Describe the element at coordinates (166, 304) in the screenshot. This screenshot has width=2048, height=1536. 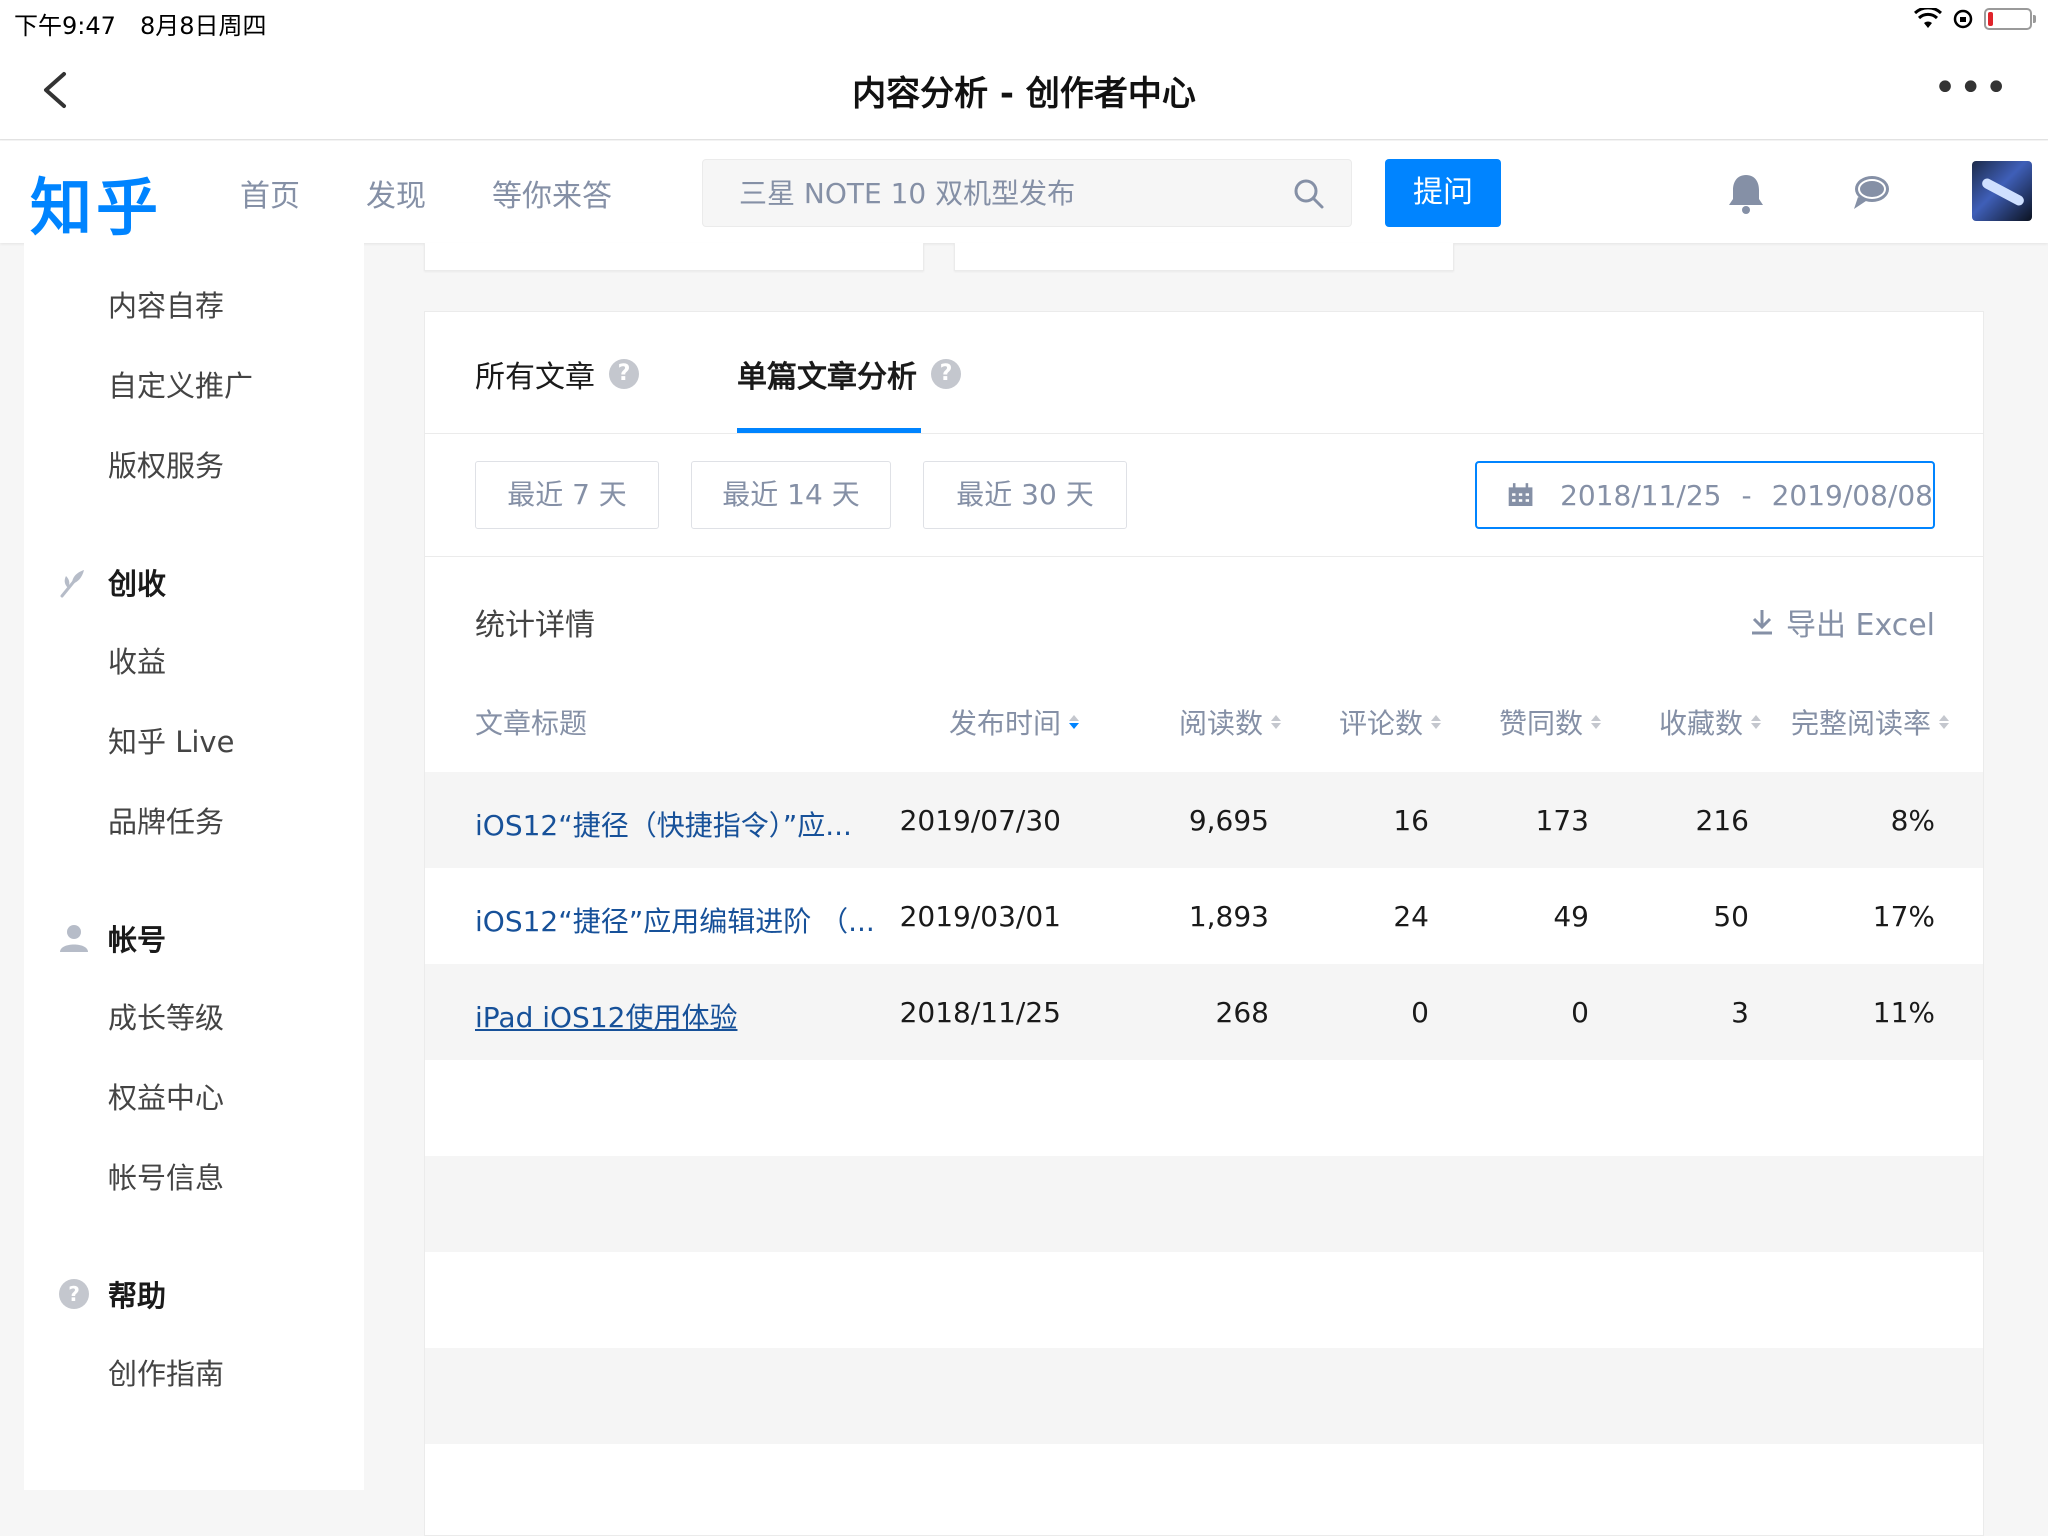
I see `sidebar-item-self-recommend: 内容自荐` at that location.